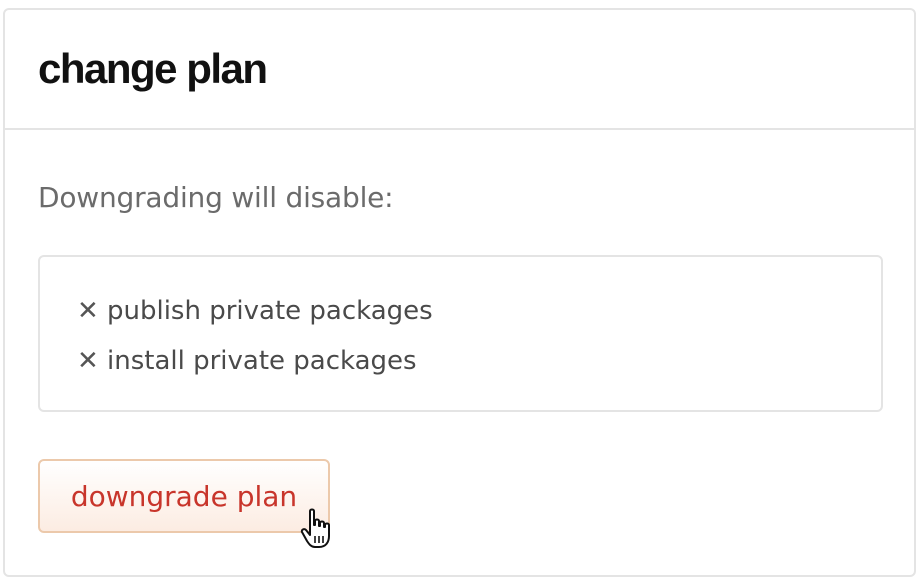 The height and width of the screenshot is (588, 920). Describe the element at coordinates (315, 528) in the screenshot. I see `hand-pointer-cursor-icon` at that location.